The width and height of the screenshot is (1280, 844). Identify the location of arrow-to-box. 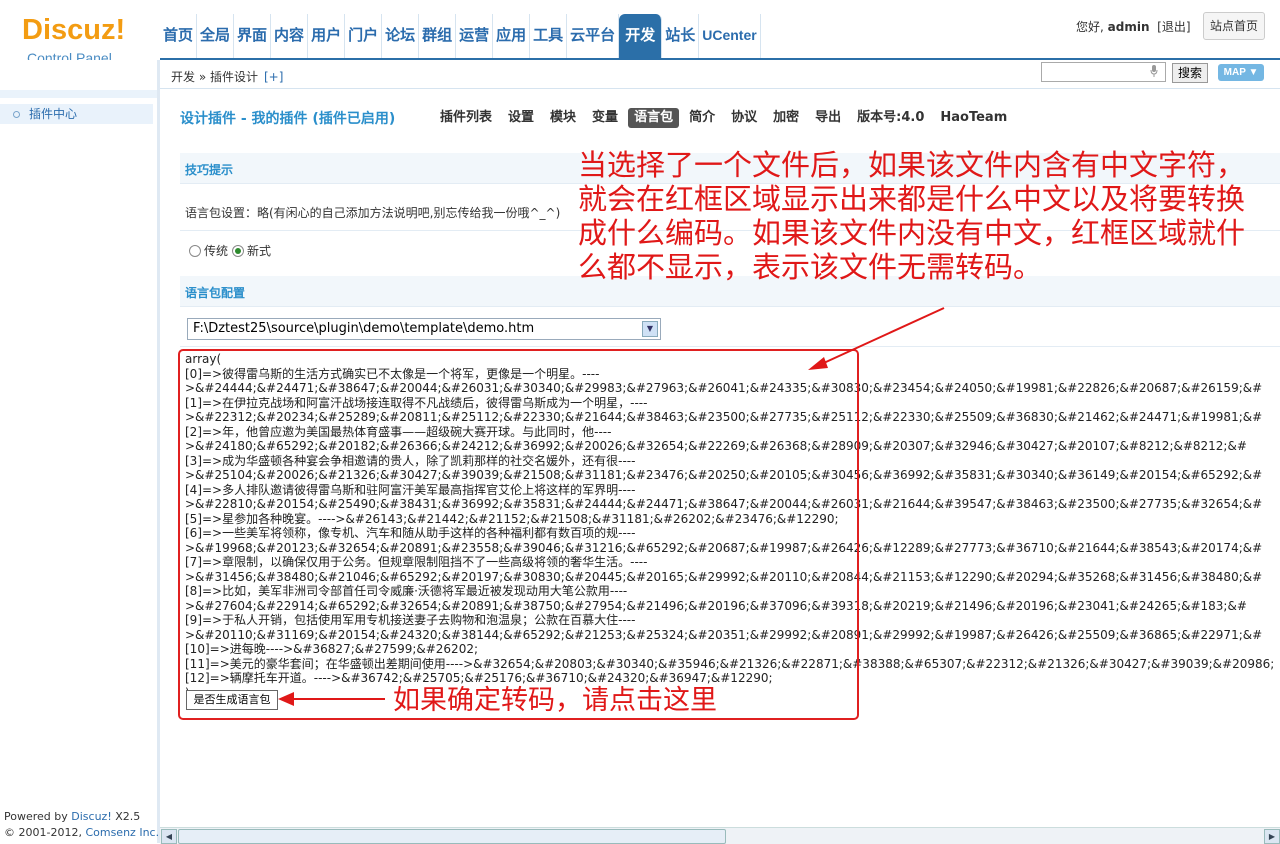
(876, 338).